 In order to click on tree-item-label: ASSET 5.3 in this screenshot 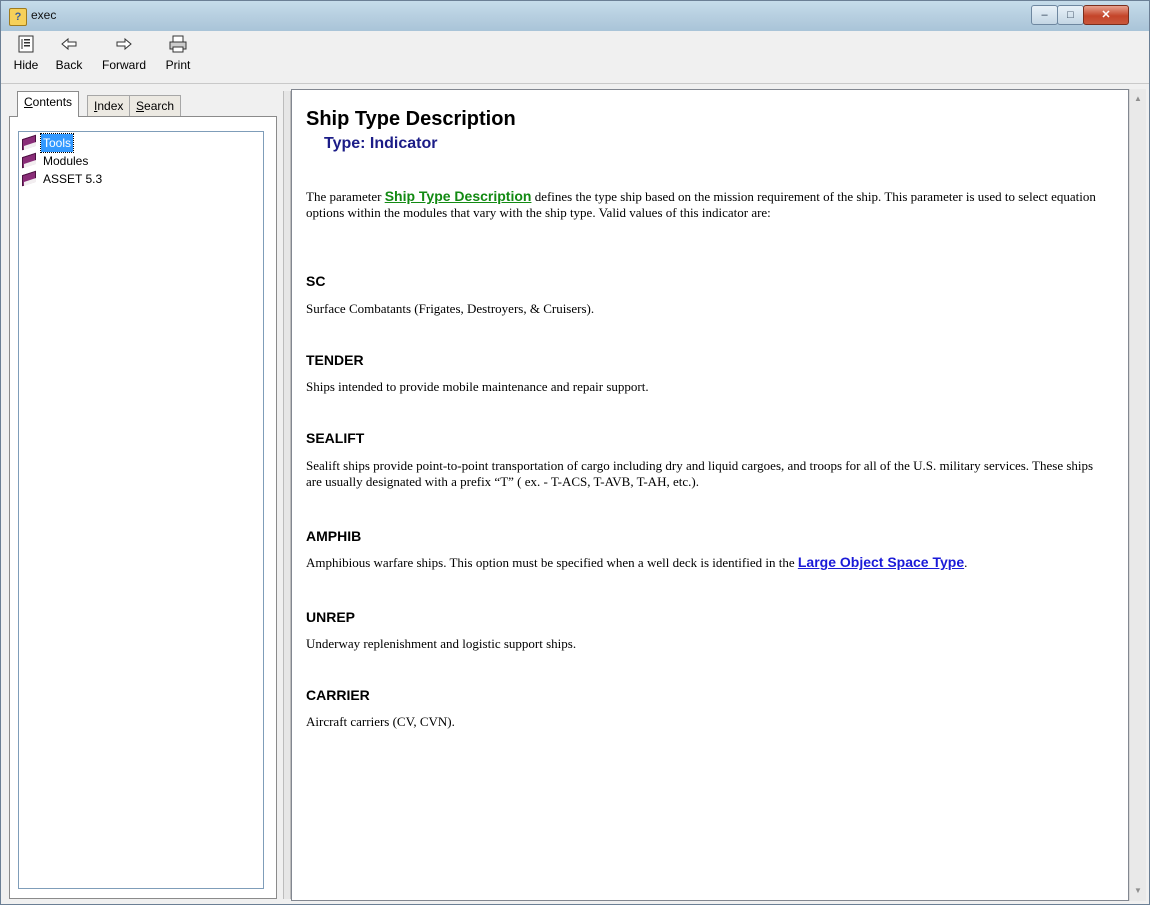, I will do `click(73, 179)`.